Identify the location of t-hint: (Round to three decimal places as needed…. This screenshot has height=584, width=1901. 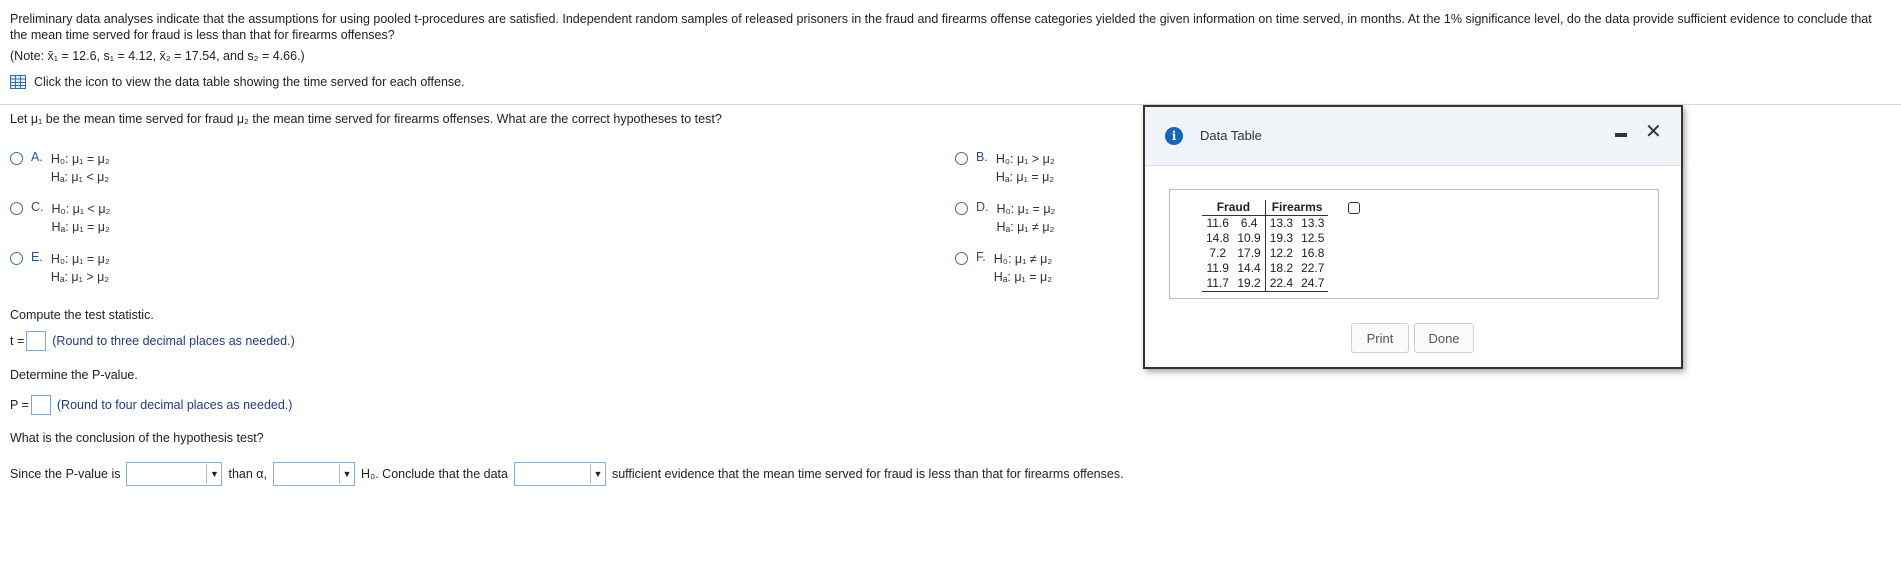
(173, 341).